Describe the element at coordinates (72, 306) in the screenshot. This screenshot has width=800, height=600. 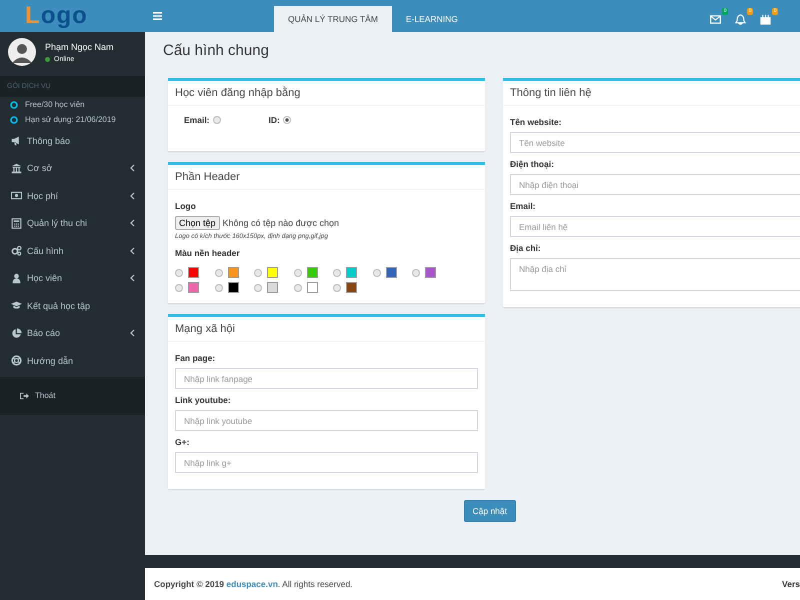
I see `menu-item: Kết quả học tập` at that location.